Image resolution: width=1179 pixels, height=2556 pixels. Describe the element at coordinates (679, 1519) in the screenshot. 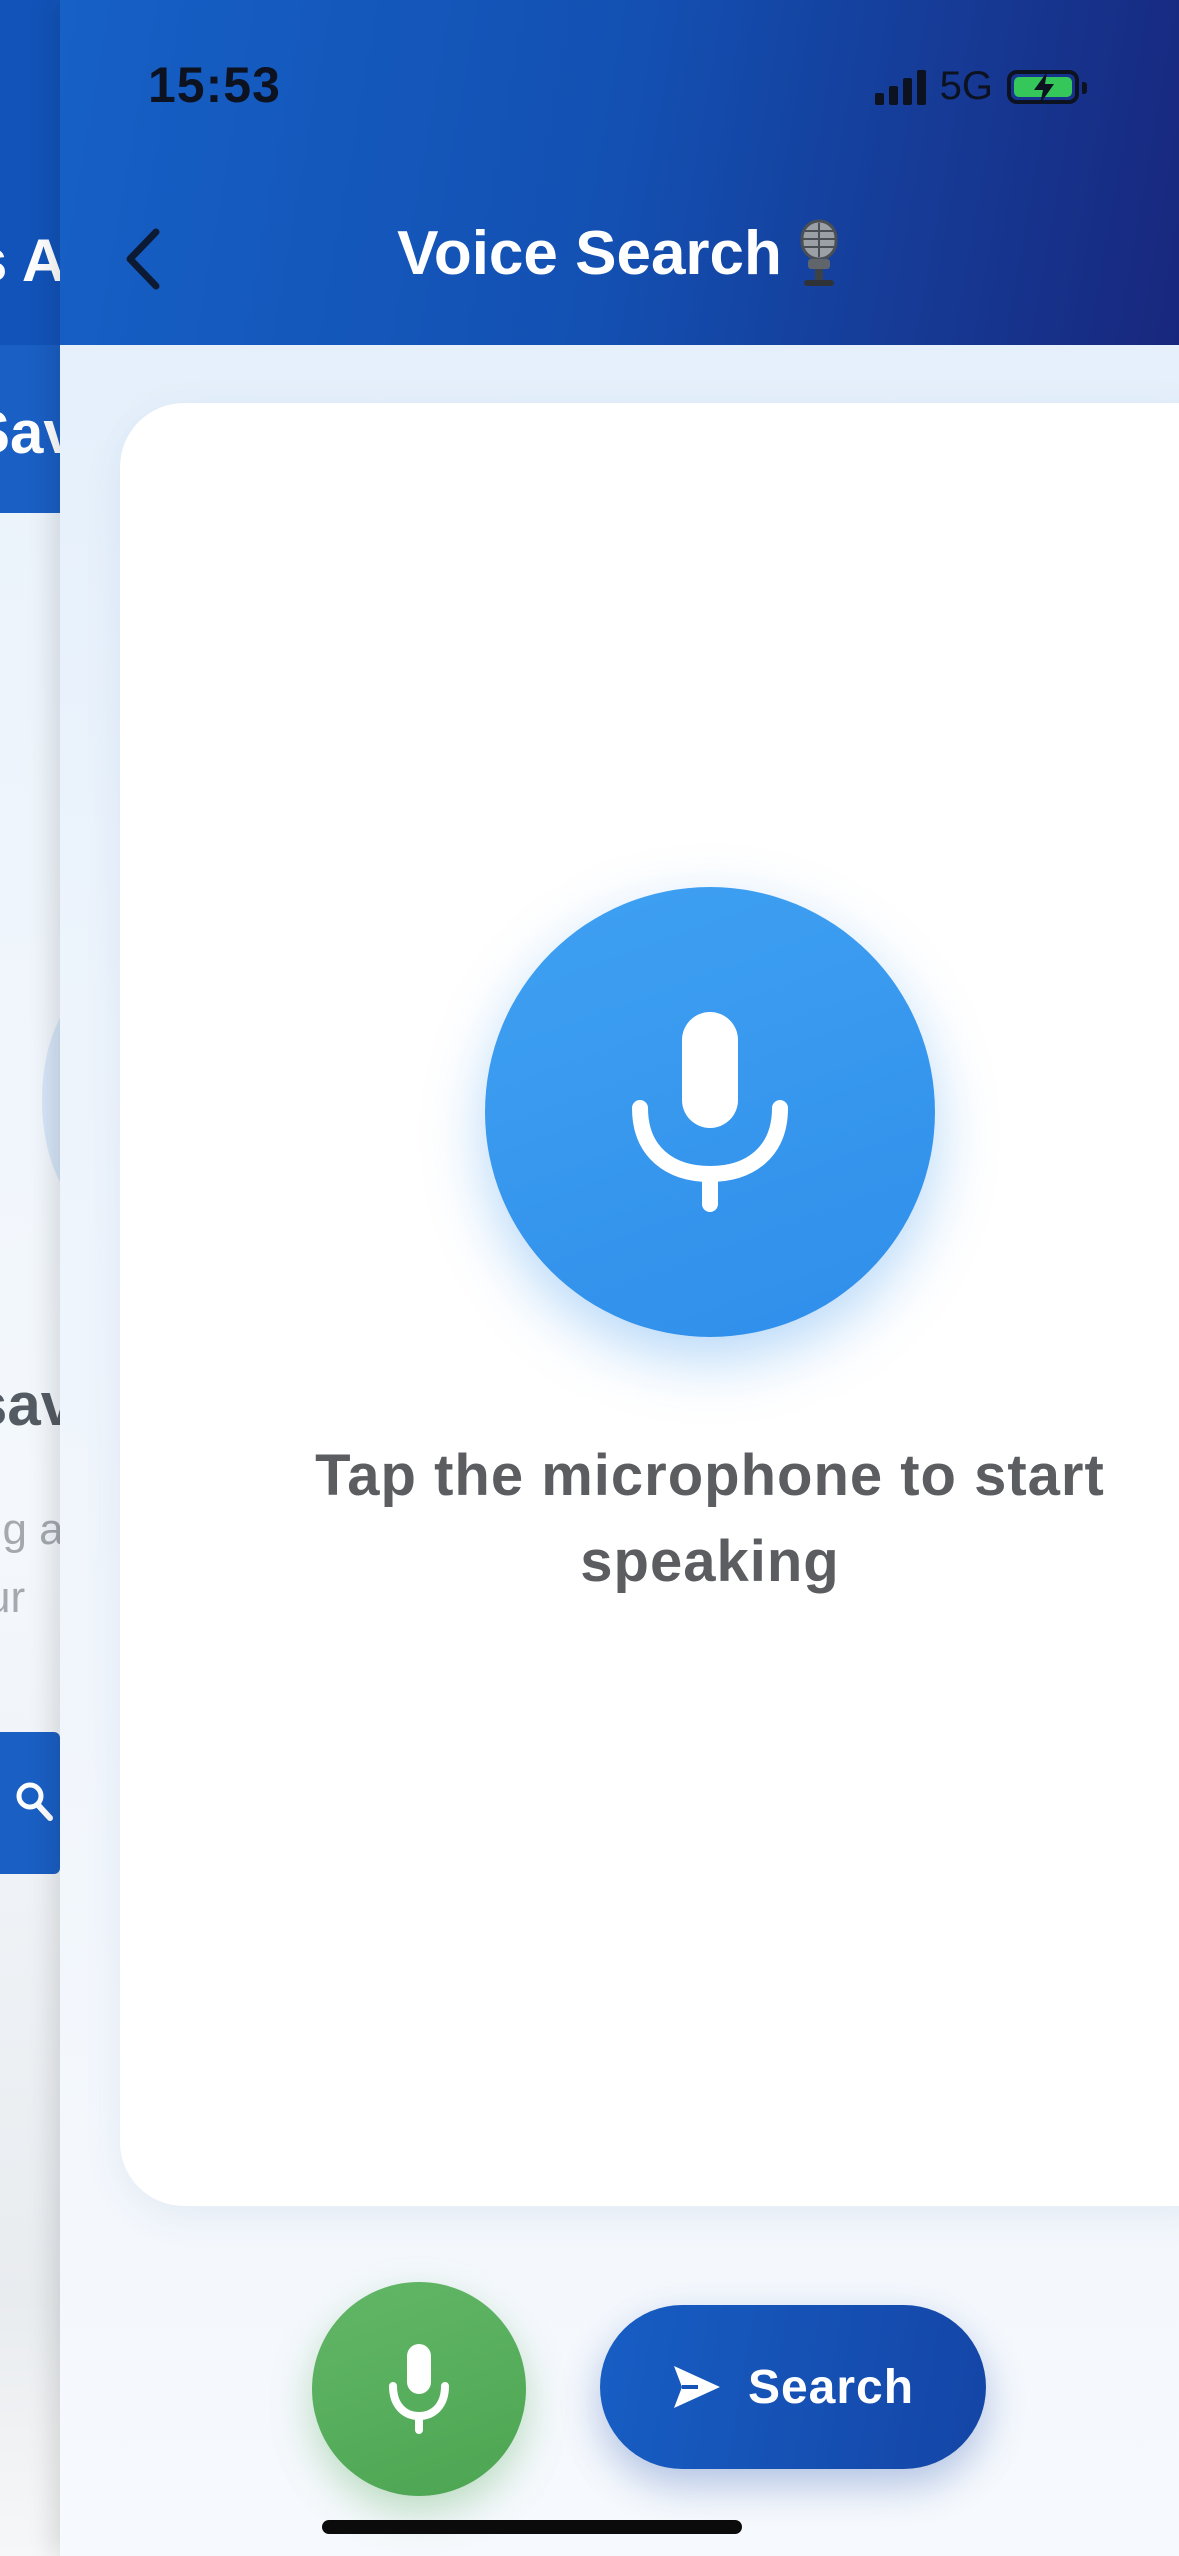

I see `instruction-text: Tap the microphone to start speaking` at that location.